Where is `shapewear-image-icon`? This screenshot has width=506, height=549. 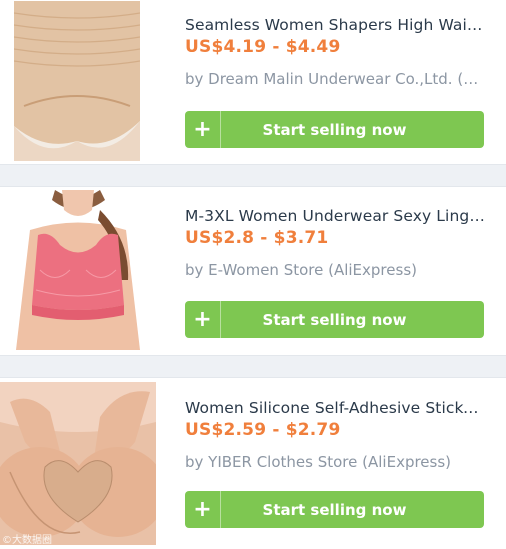
shapewear-image-icon is located at coordinates (77, 81).